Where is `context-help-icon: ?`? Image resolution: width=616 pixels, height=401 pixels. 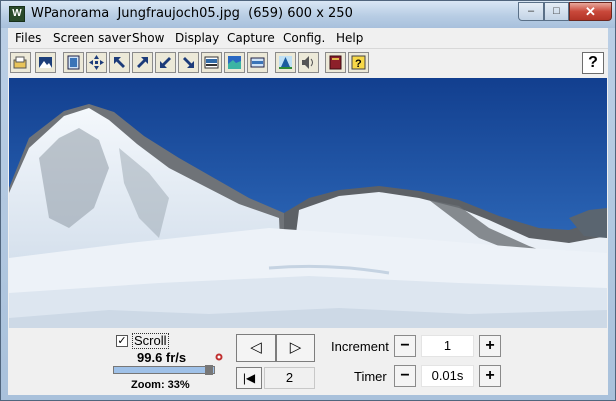 context-help-icon: ? is located at coordinates (358, 62).